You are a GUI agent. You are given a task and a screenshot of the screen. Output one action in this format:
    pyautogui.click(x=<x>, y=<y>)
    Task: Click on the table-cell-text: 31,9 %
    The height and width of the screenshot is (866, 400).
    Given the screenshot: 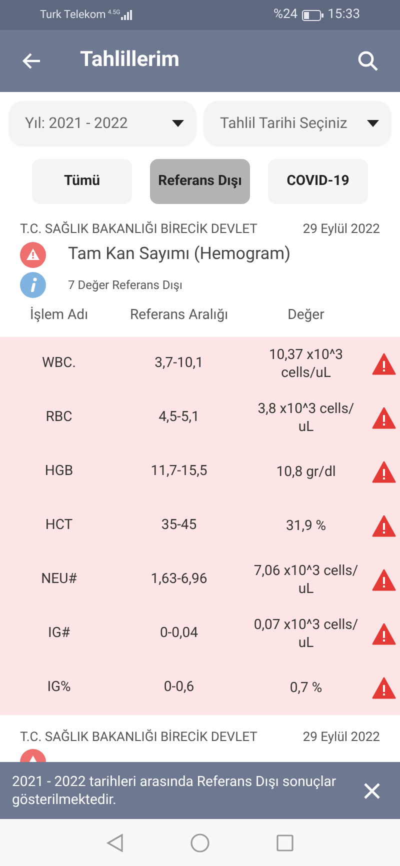 What is the action you would take?
    pyautogui.click(x=306, y=525)
    